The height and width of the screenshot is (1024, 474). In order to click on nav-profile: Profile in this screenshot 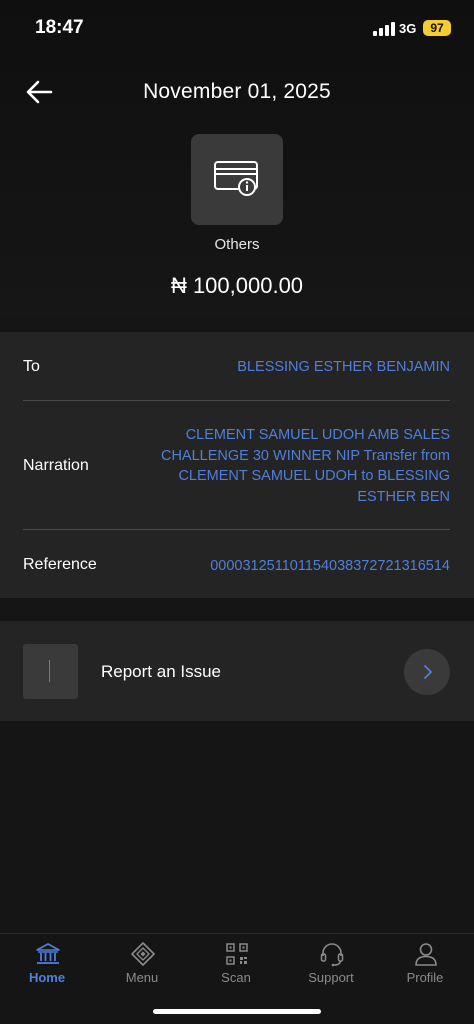, I will do `click(425, 964)`.